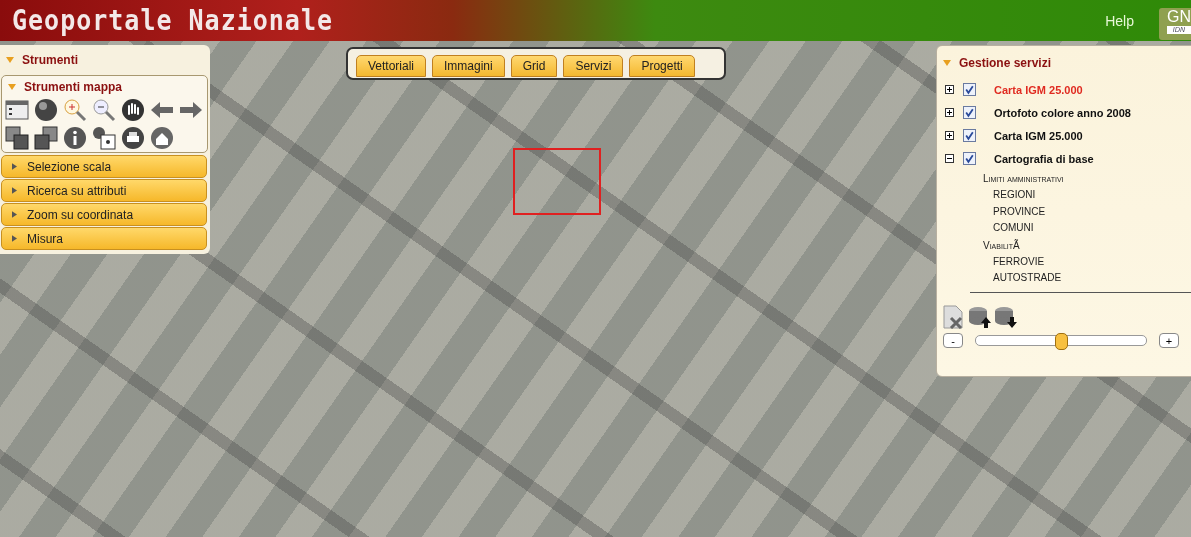 The width and height of the screenshot is (1191, 537). Describe the element at coordinates (1068, 245) in the screenshot. I see `layer-group: ViabilitÃ` at that location.